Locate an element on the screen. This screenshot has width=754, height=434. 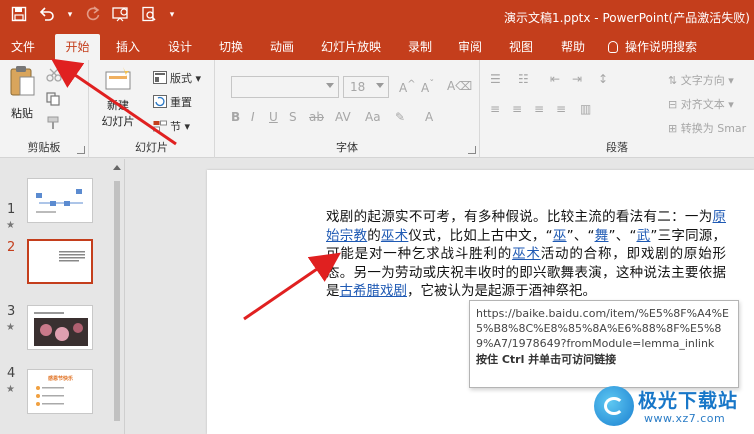
font-group-label: 字体 is located at coordinates (347, 147).